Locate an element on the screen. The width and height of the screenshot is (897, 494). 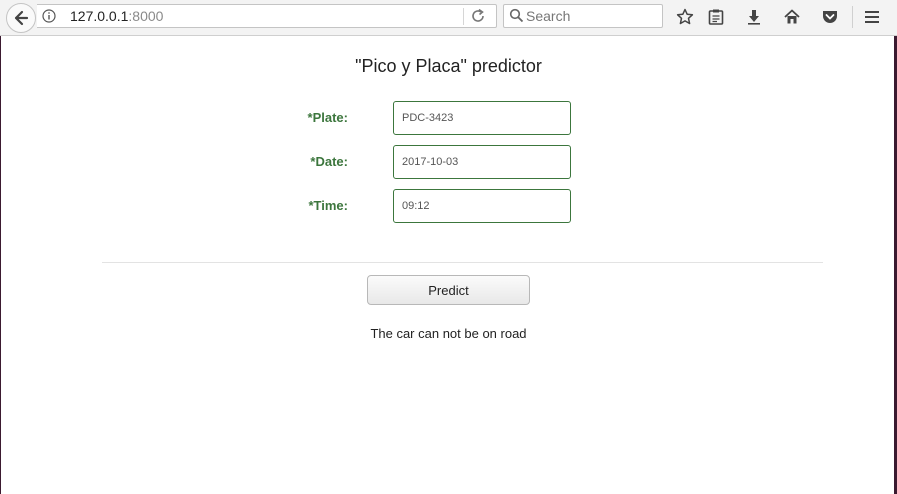
time-row: *Time: is located at coordinates (448, 206).